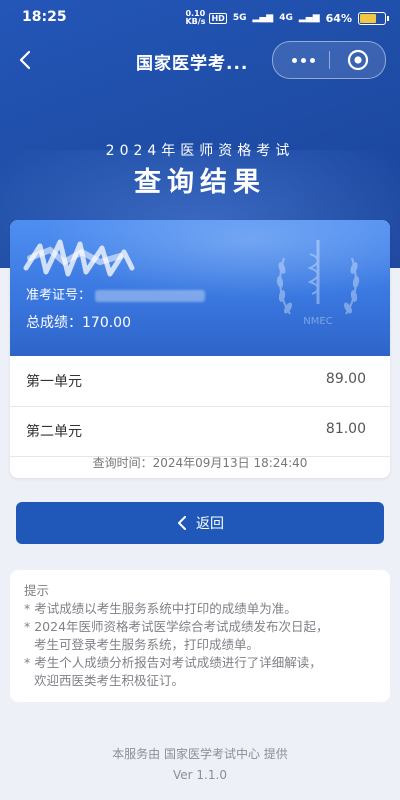  What do you see at coordinates (210, 524) in the screenshot?
I see `return-button-label: 返回` at bounding box center [210, 524].